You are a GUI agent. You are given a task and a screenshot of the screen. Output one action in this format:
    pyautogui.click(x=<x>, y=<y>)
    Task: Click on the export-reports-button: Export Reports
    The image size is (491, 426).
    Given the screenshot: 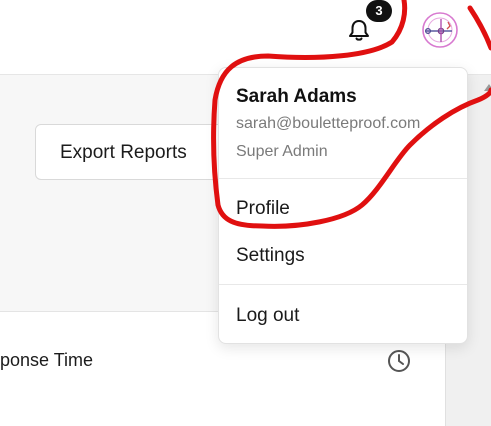 What is the action you would take?
    pyautogui.click(x=140, y=152)
    